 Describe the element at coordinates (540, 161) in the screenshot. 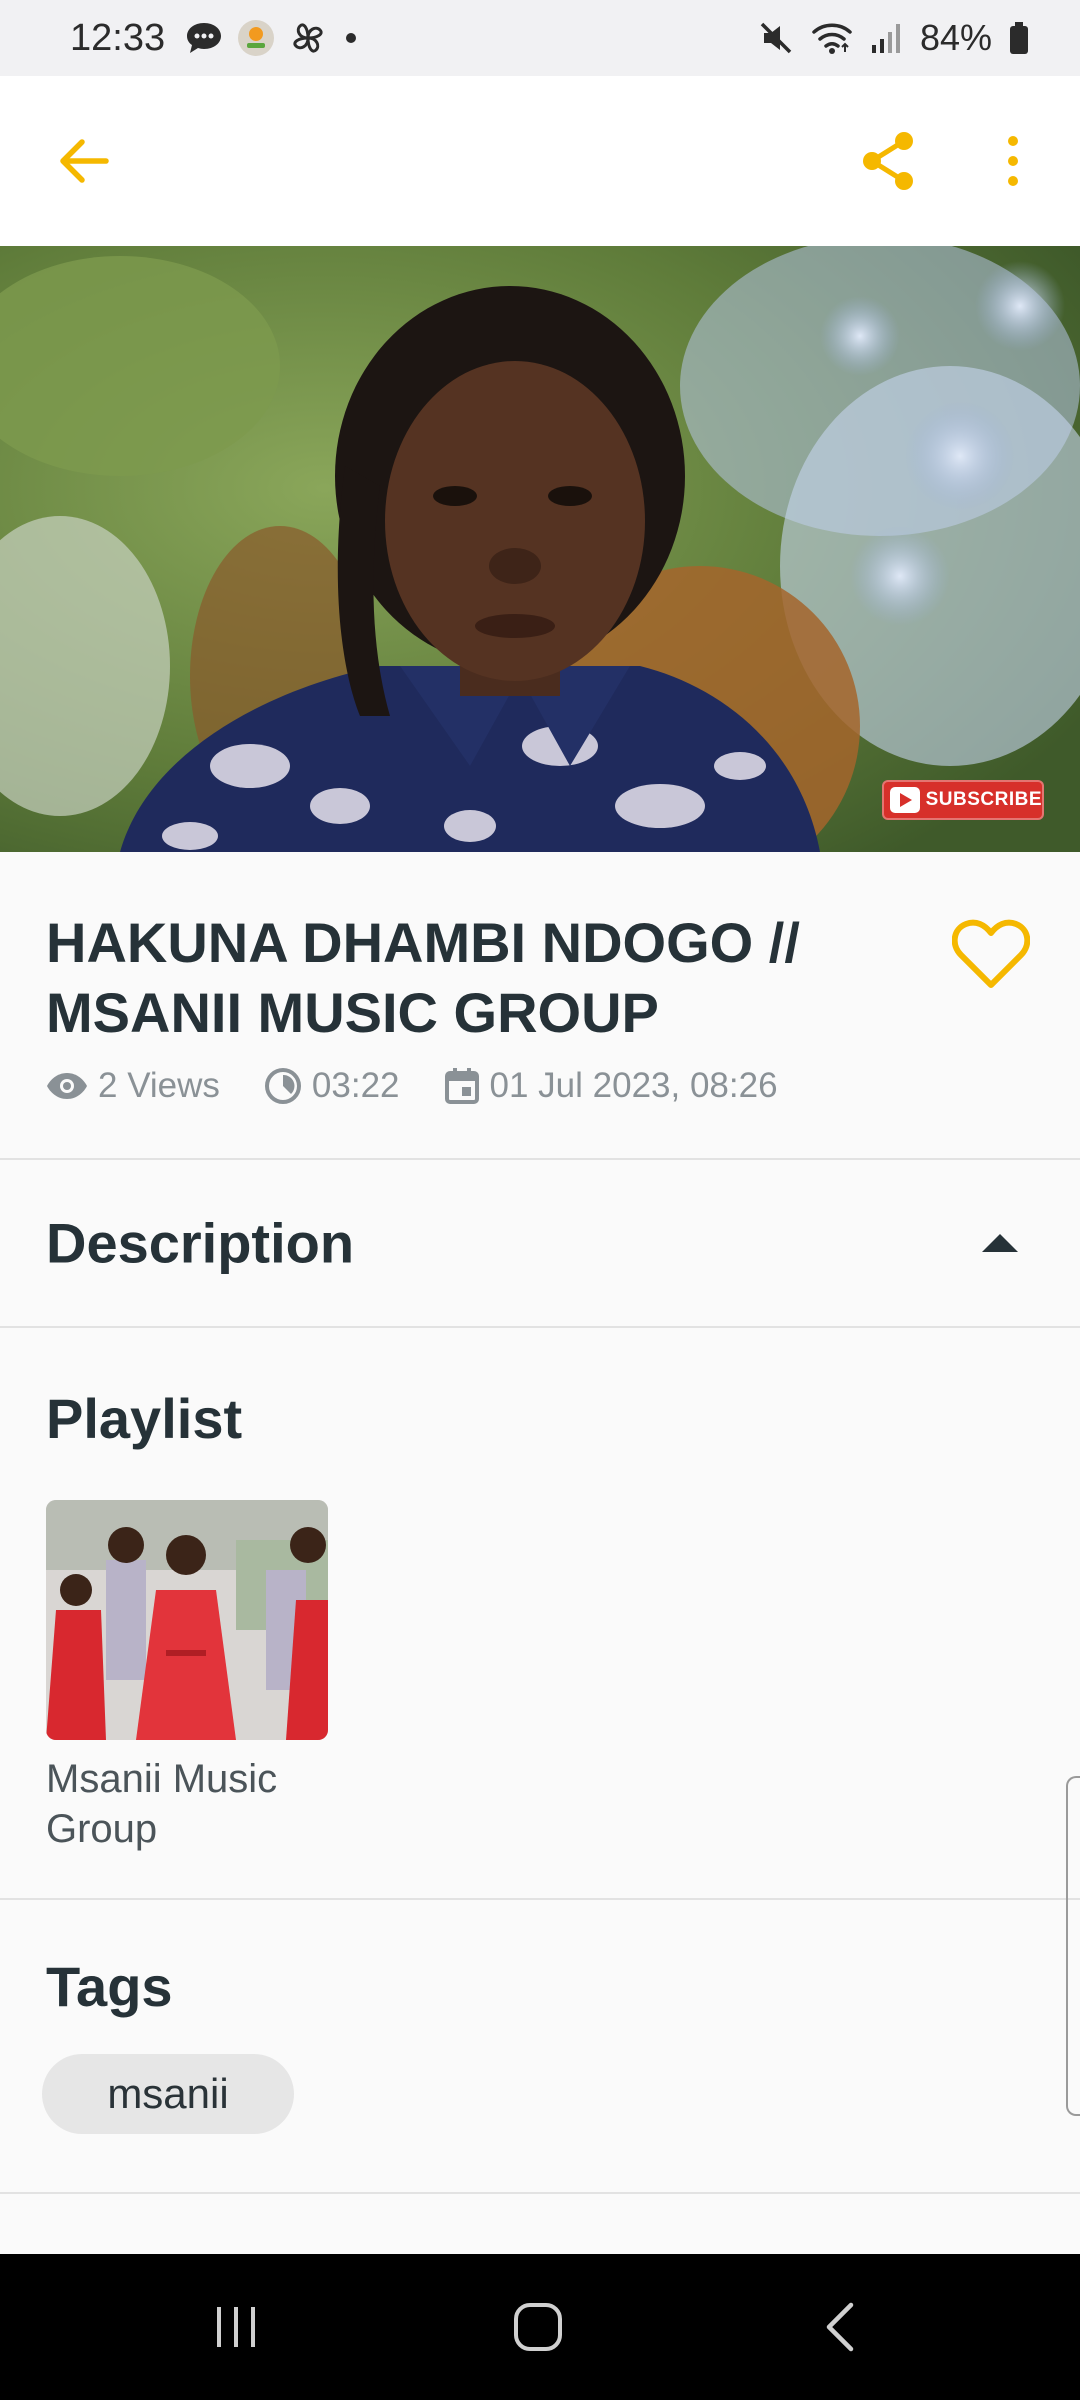

I see `app-bar` at that location.